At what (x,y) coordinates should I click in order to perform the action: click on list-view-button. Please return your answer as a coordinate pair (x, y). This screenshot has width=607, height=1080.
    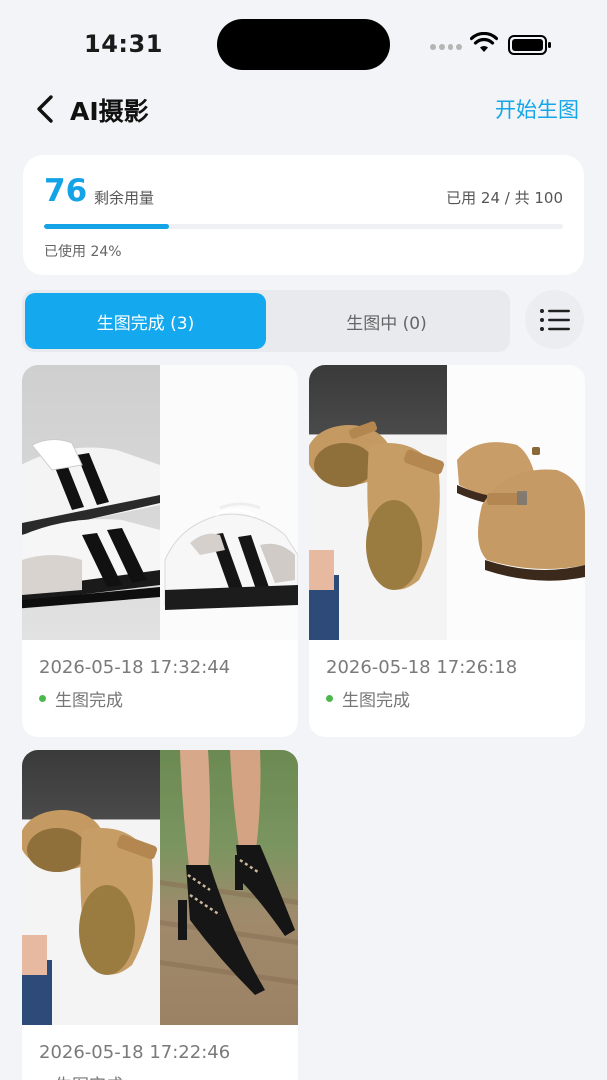
    Looking at the image, I should click on (554, 319).